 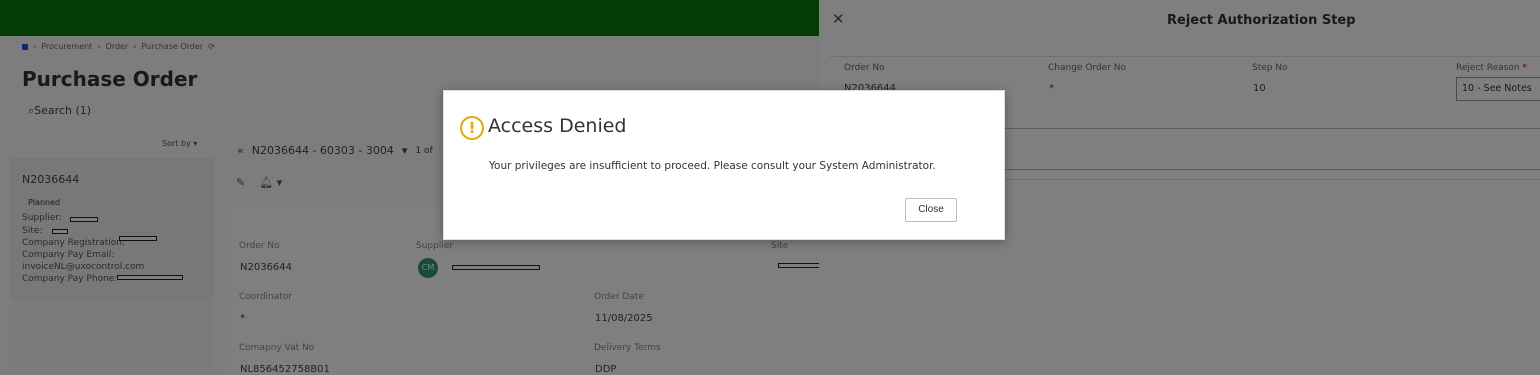 I want to click on dialog-title: Access Denied, so click(x=557, y=126).